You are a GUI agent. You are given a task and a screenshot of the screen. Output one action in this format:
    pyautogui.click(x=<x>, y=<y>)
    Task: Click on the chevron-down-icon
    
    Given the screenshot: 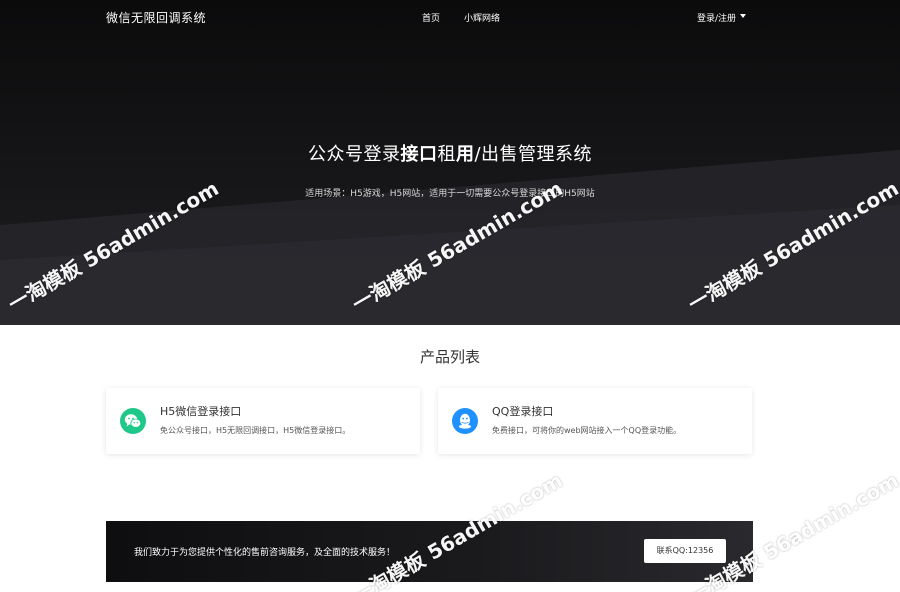 What is the action you would take?
    pyautogui.click(x=743, y=16)
    